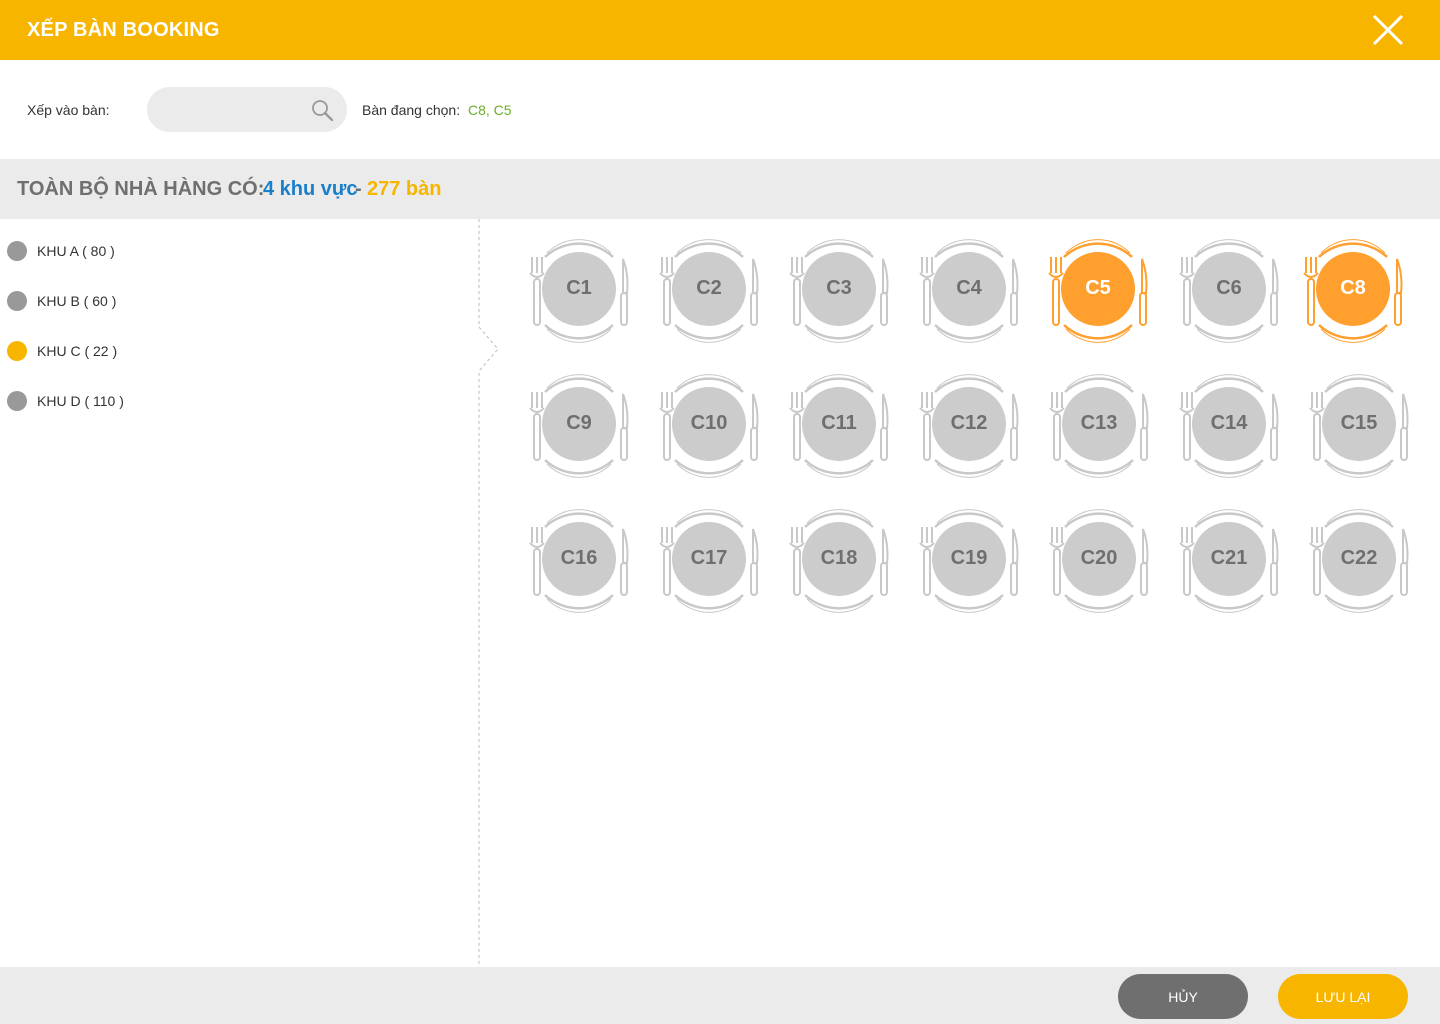 Image resolution: width=1440 pixels, height=1024 pixels. I want to click on table-item: C1, so click(579, 290).